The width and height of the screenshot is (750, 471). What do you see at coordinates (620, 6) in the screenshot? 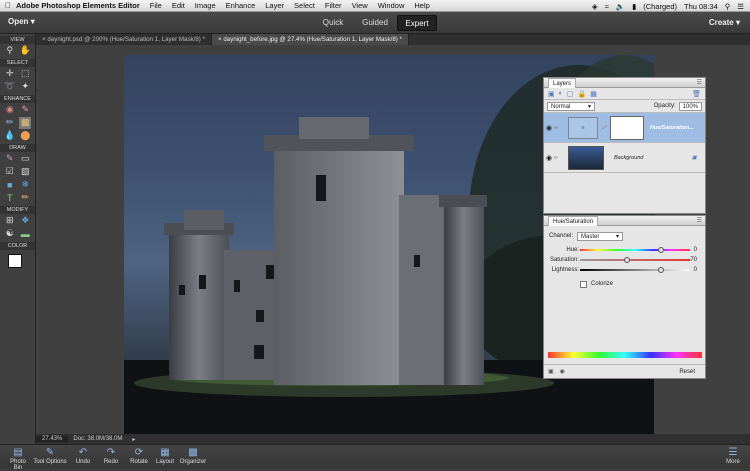
I see `volume-icon: 🔈` at bounding box center [620, 6].